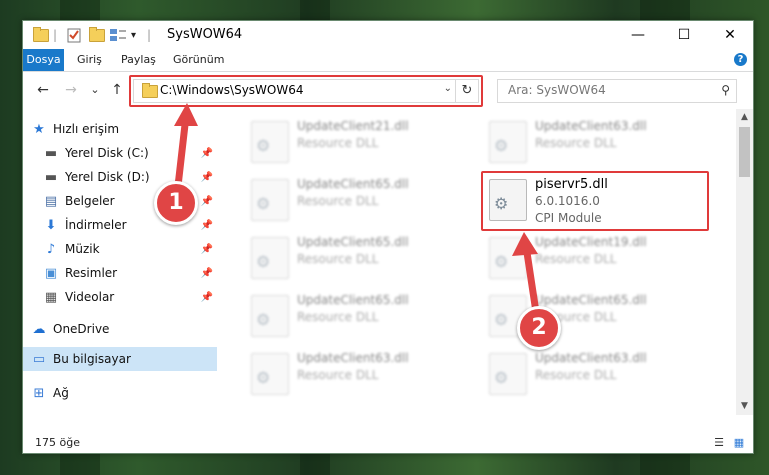 This screenshot has height=475, width=769. Describe the element at coordinates (525, 244) in the screenshot. I see `arrow-2-head` at that location.